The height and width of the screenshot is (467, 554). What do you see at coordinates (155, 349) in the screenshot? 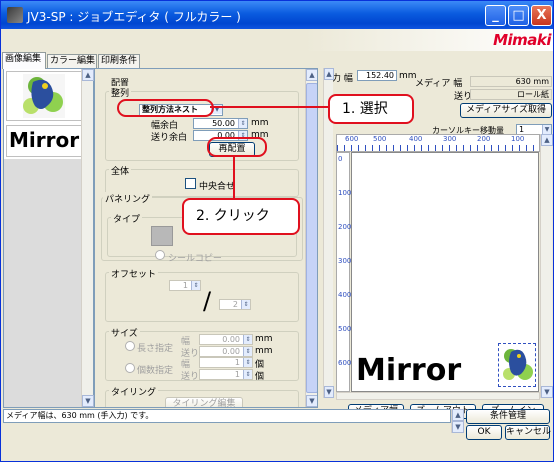
I see `length-mode-label: 長さ指定` at bounding box center [155, 349].